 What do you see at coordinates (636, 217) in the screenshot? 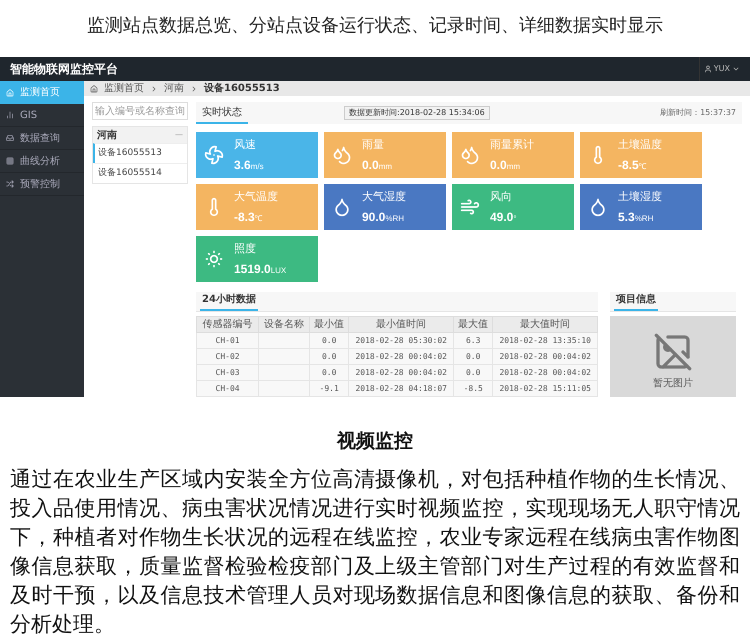
I see `sensor-value: 5.3%RH` at bounding box center [636, 217].